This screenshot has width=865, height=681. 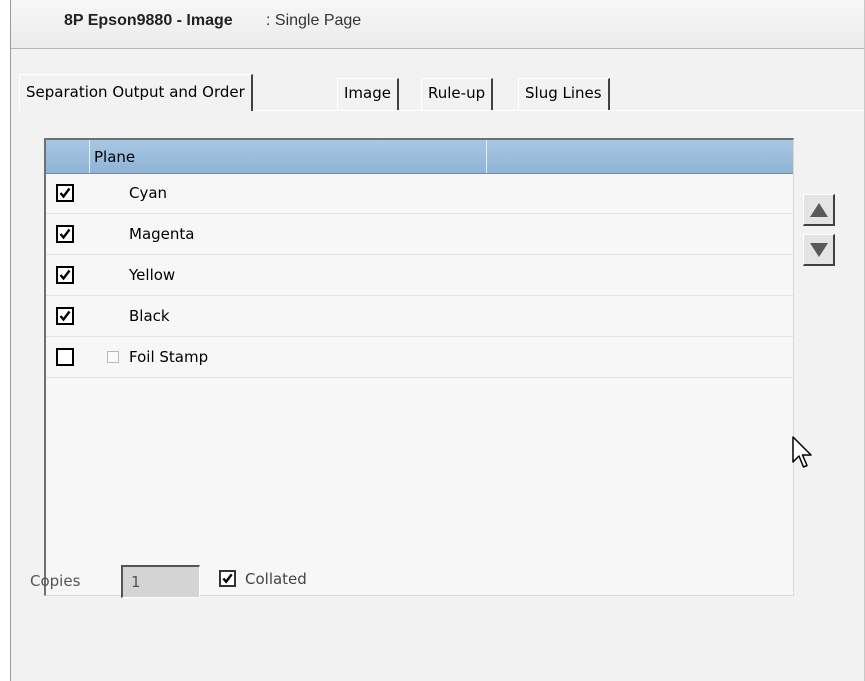 What do you see at coordinates (314, 20) in the screenshot?
I see `page-mode-subtitle: : Single Page` at bounding box center [314, 20].